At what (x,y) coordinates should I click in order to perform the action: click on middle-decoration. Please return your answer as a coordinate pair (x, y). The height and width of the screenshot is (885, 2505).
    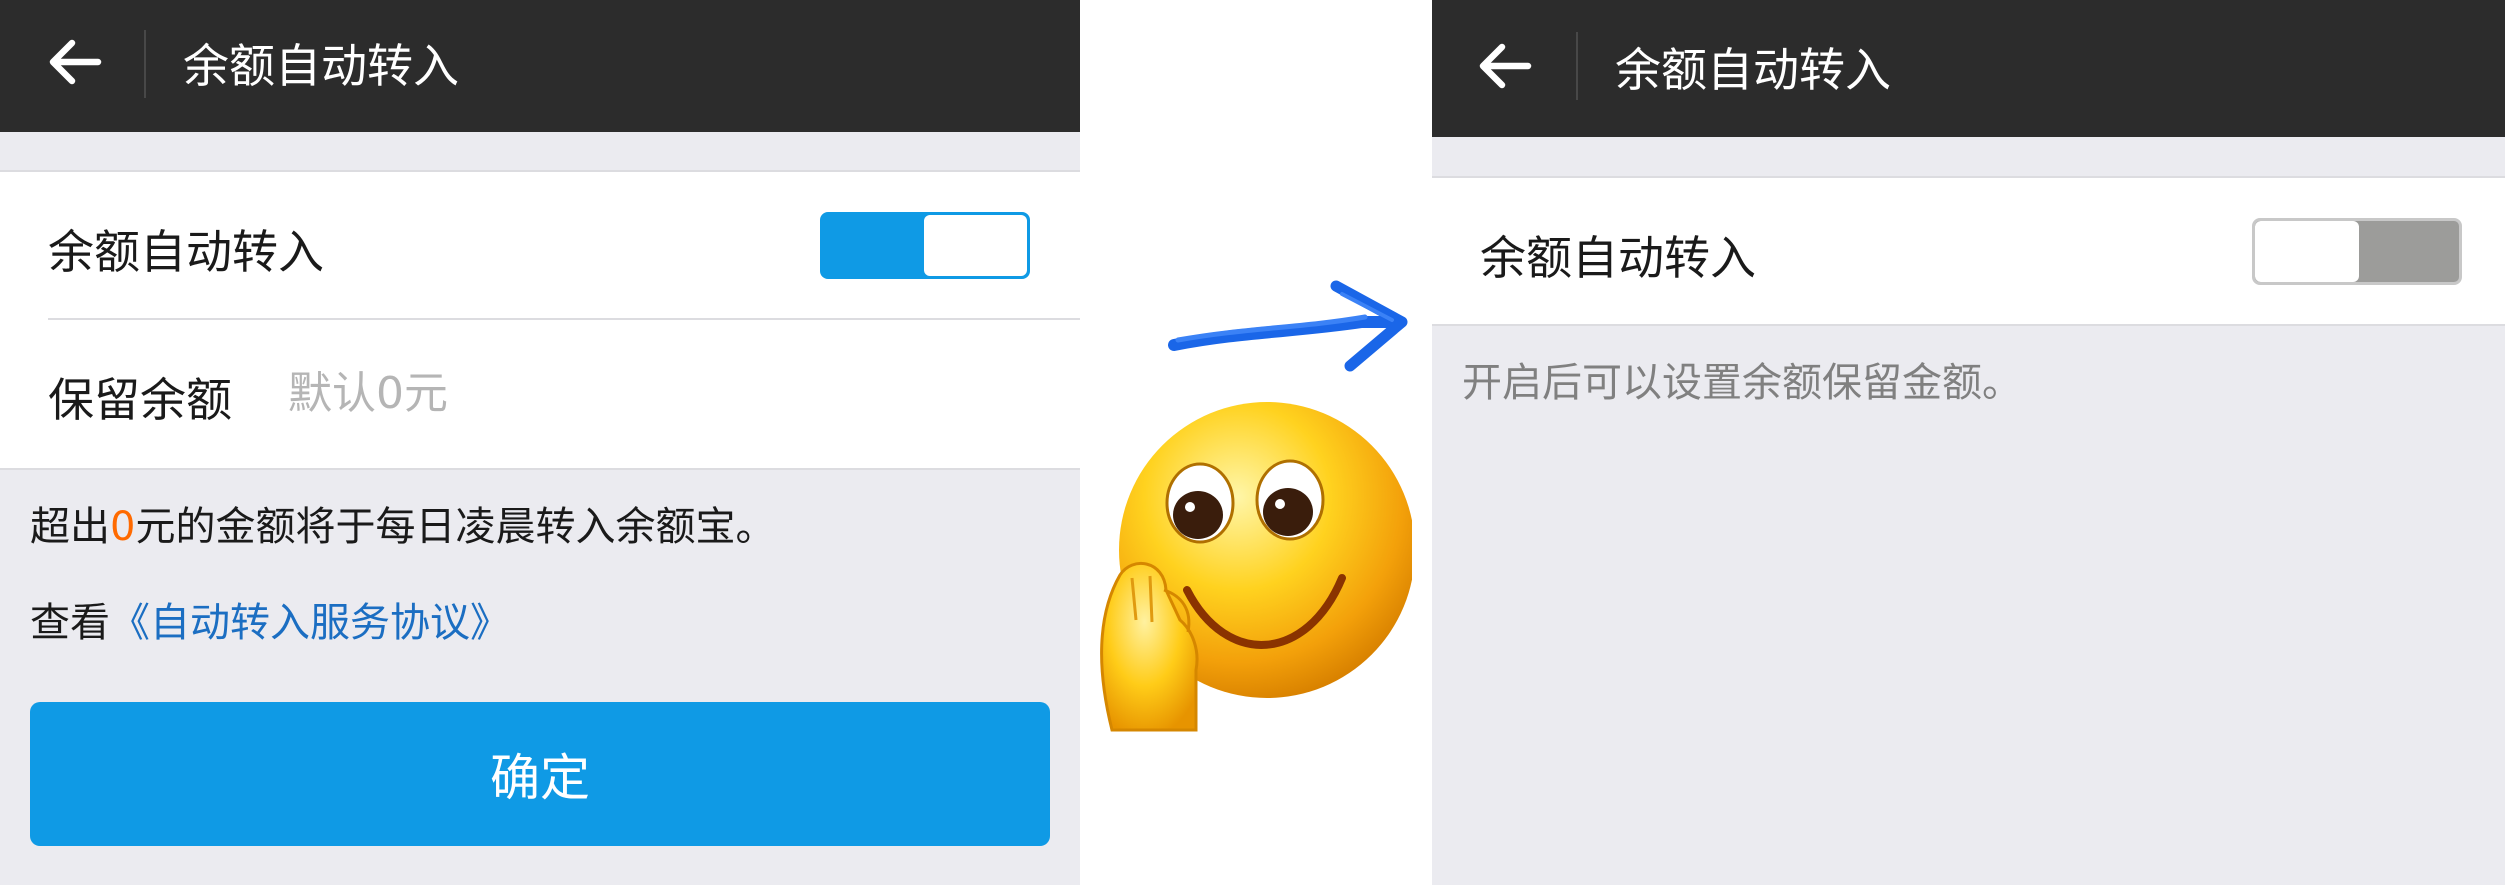
    Looking at the image, I should click on (1256, 442).